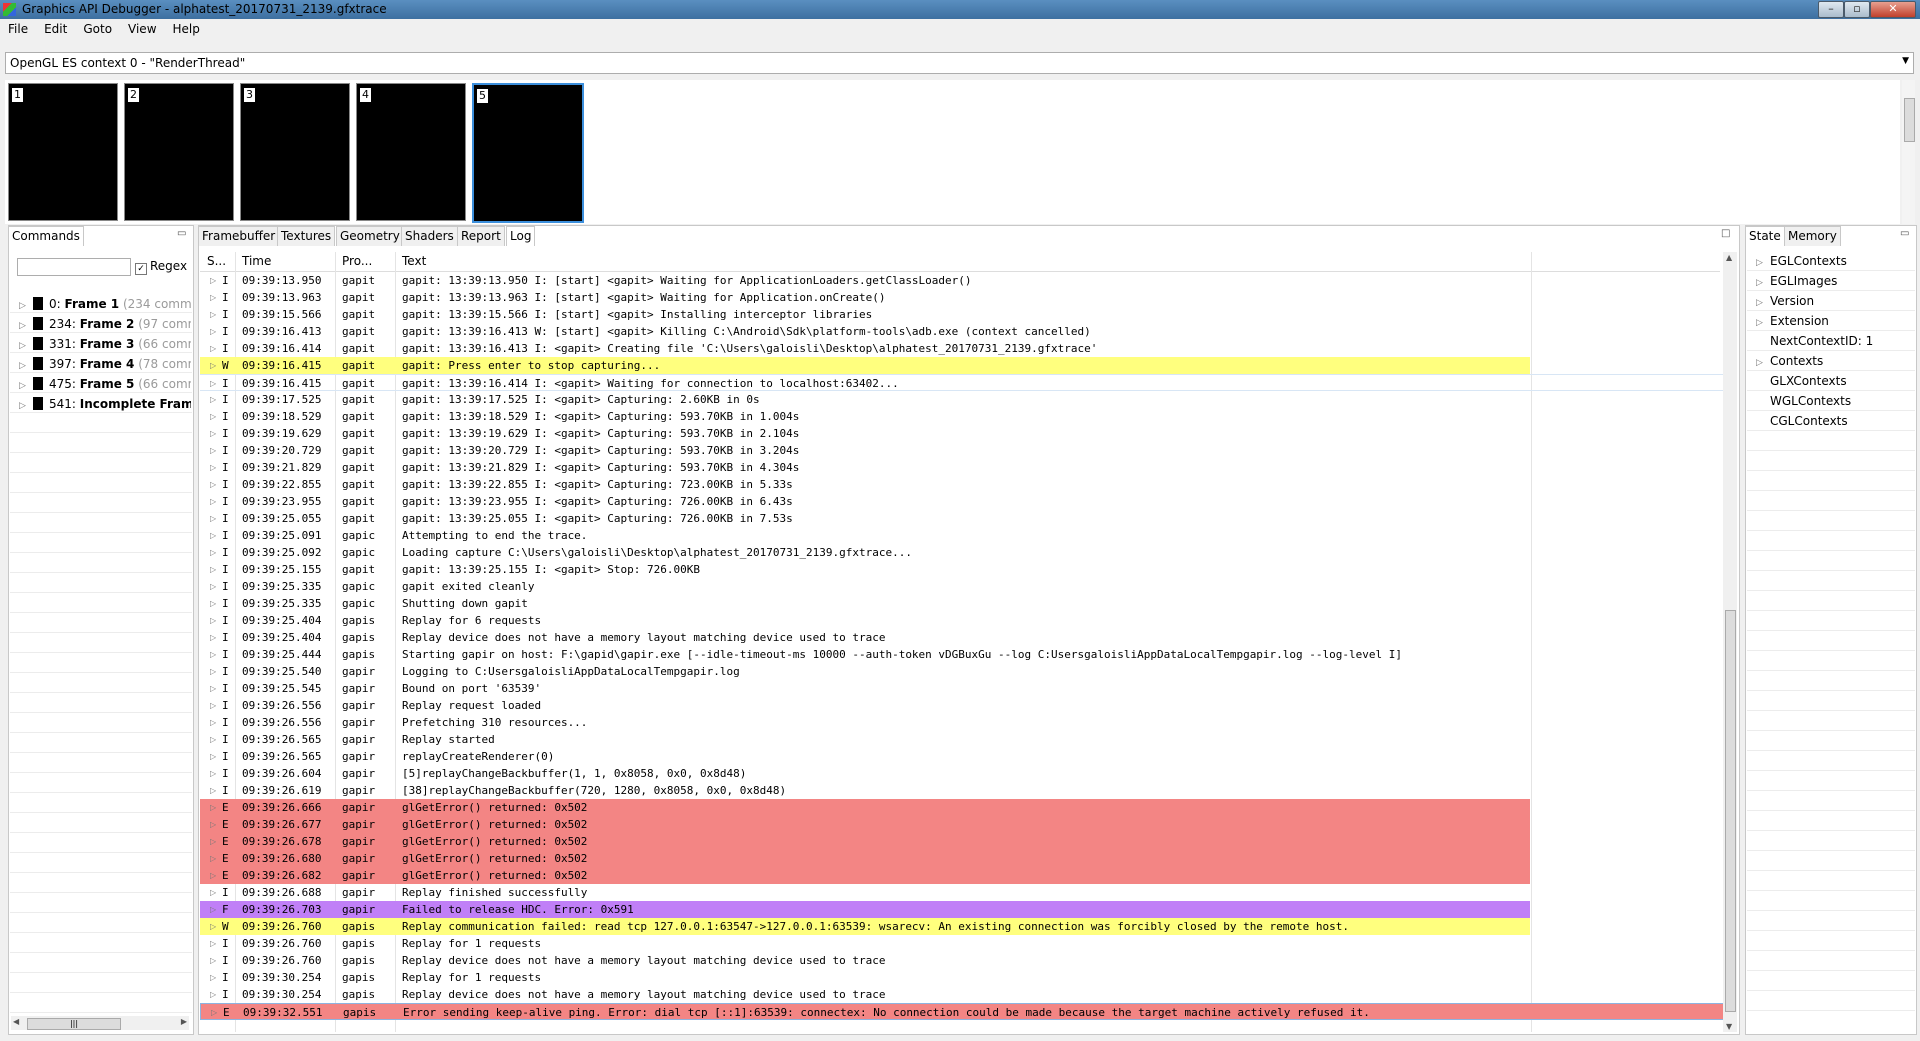 This screenshot has height=1041, width=1920. What do you see at coordinates (865, 688) in the screenshot?
I see `log-row: ▷ I 09:39:25.545 gapir Bound on port '63539'` at bounding box center [865, 688].